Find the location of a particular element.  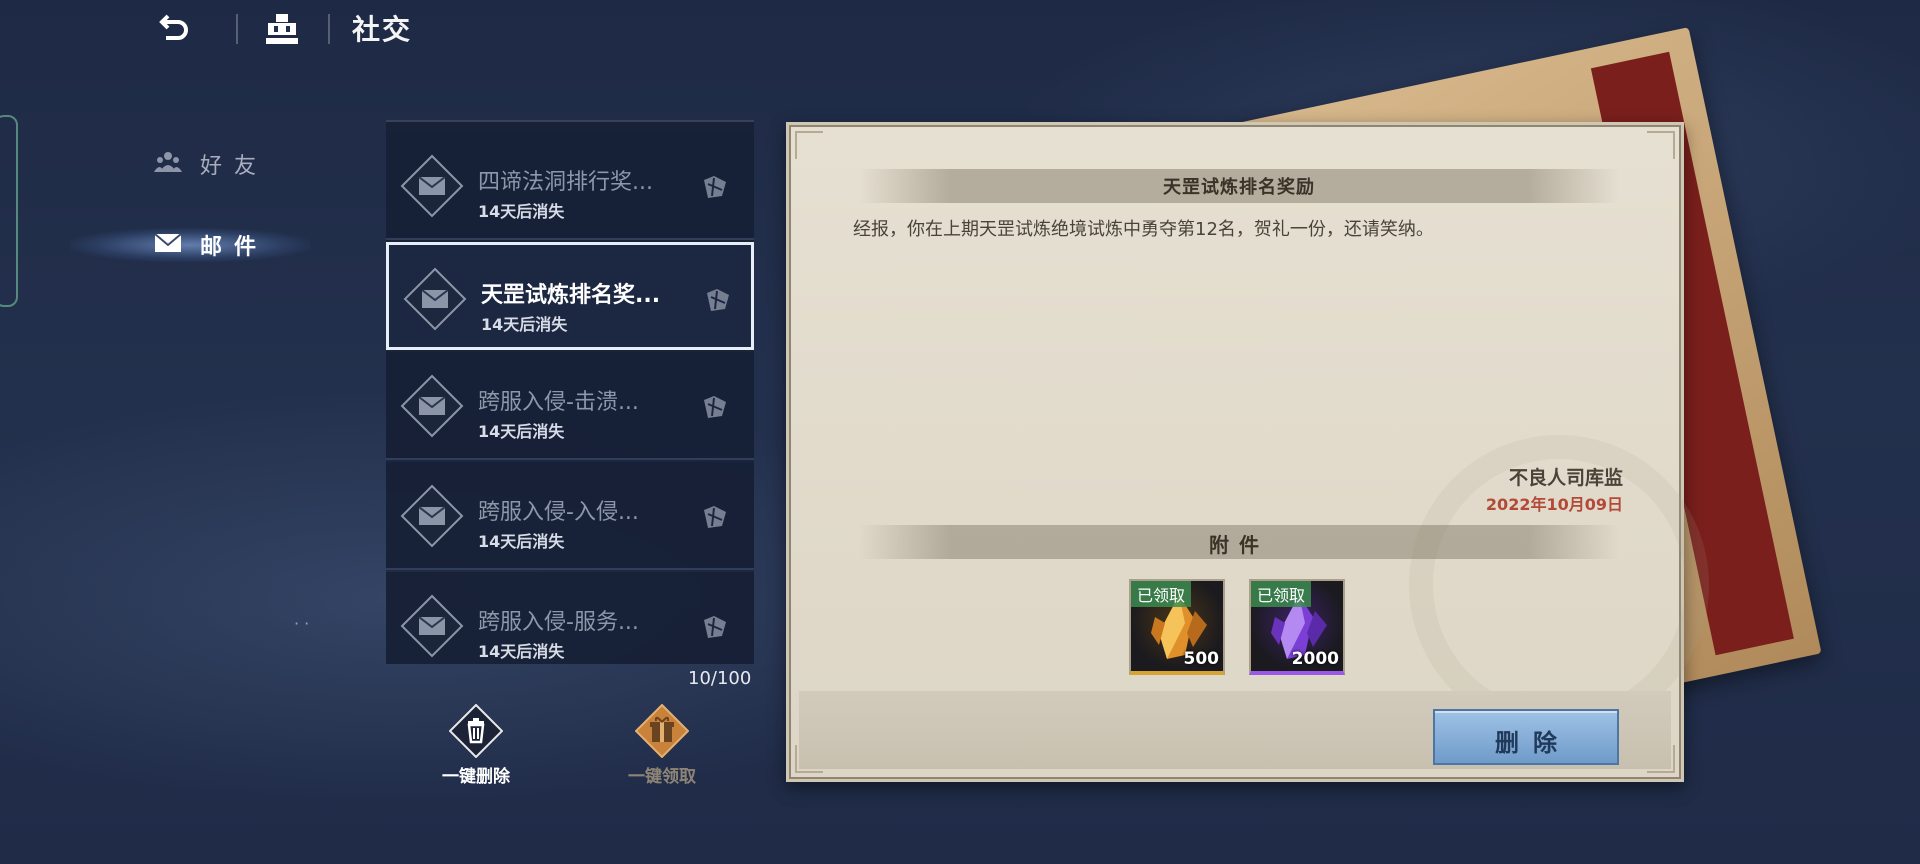

mail-list-item: 天罡试炼排名奖... 14天后消失 is located at coordinates (570, 296).